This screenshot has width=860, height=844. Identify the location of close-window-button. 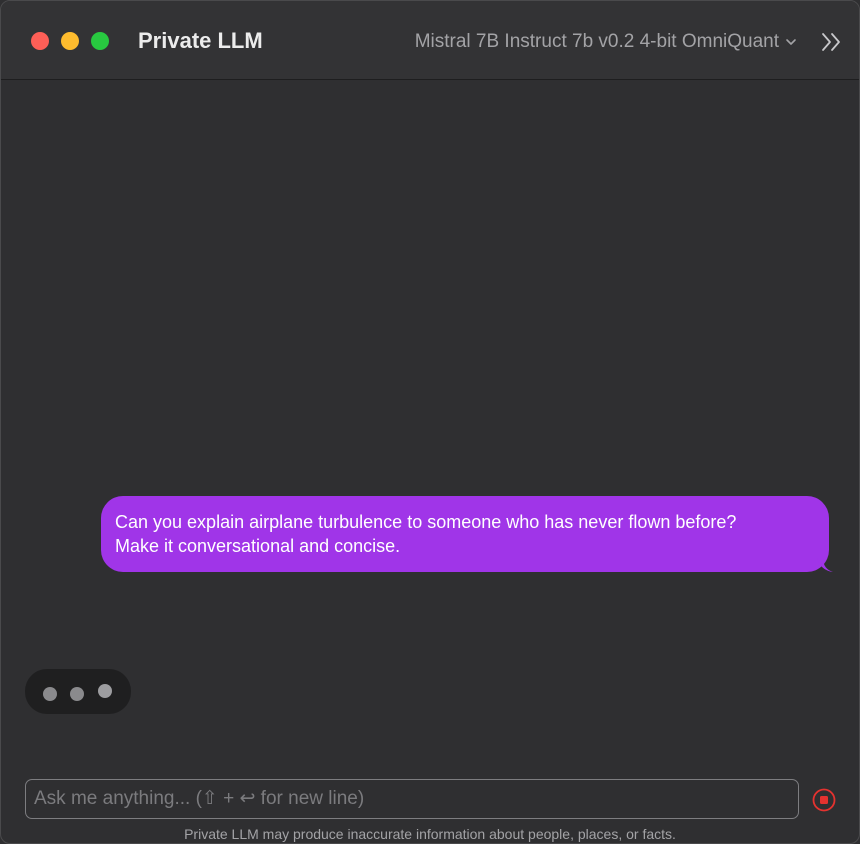
(40, 41).